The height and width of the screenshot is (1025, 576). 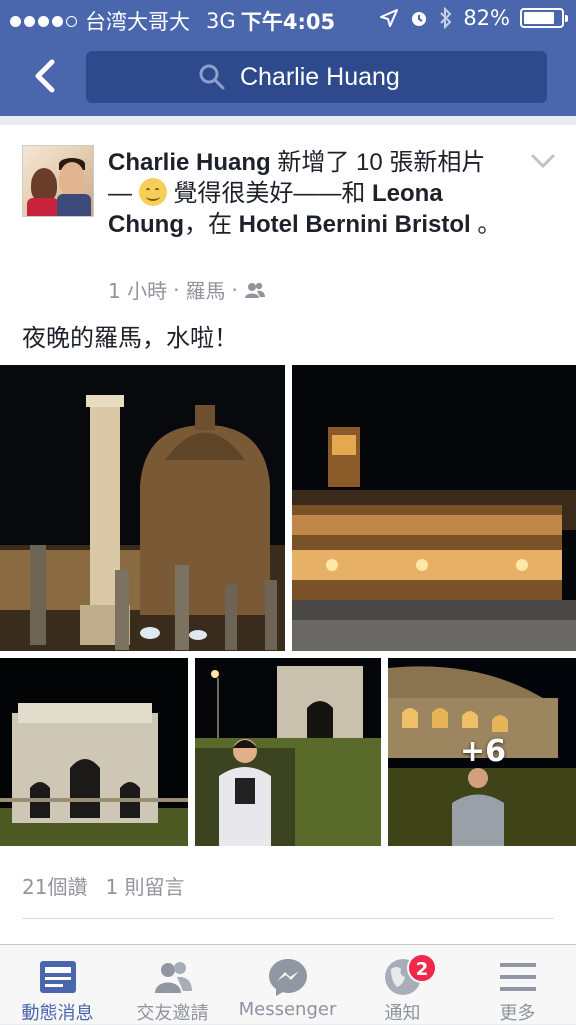 I want to click on avatar, so click(x=58, y=181).